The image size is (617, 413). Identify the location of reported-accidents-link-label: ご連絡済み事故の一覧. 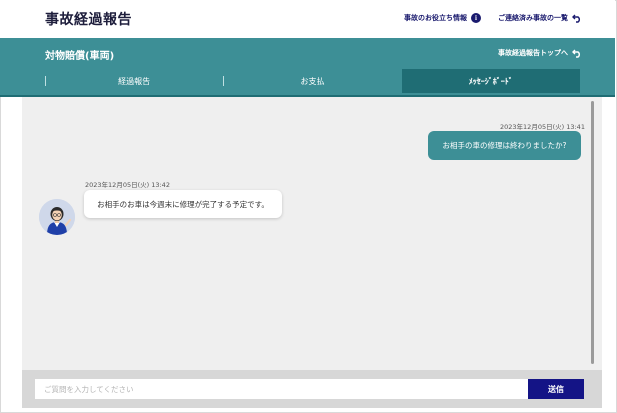
(533, 18).